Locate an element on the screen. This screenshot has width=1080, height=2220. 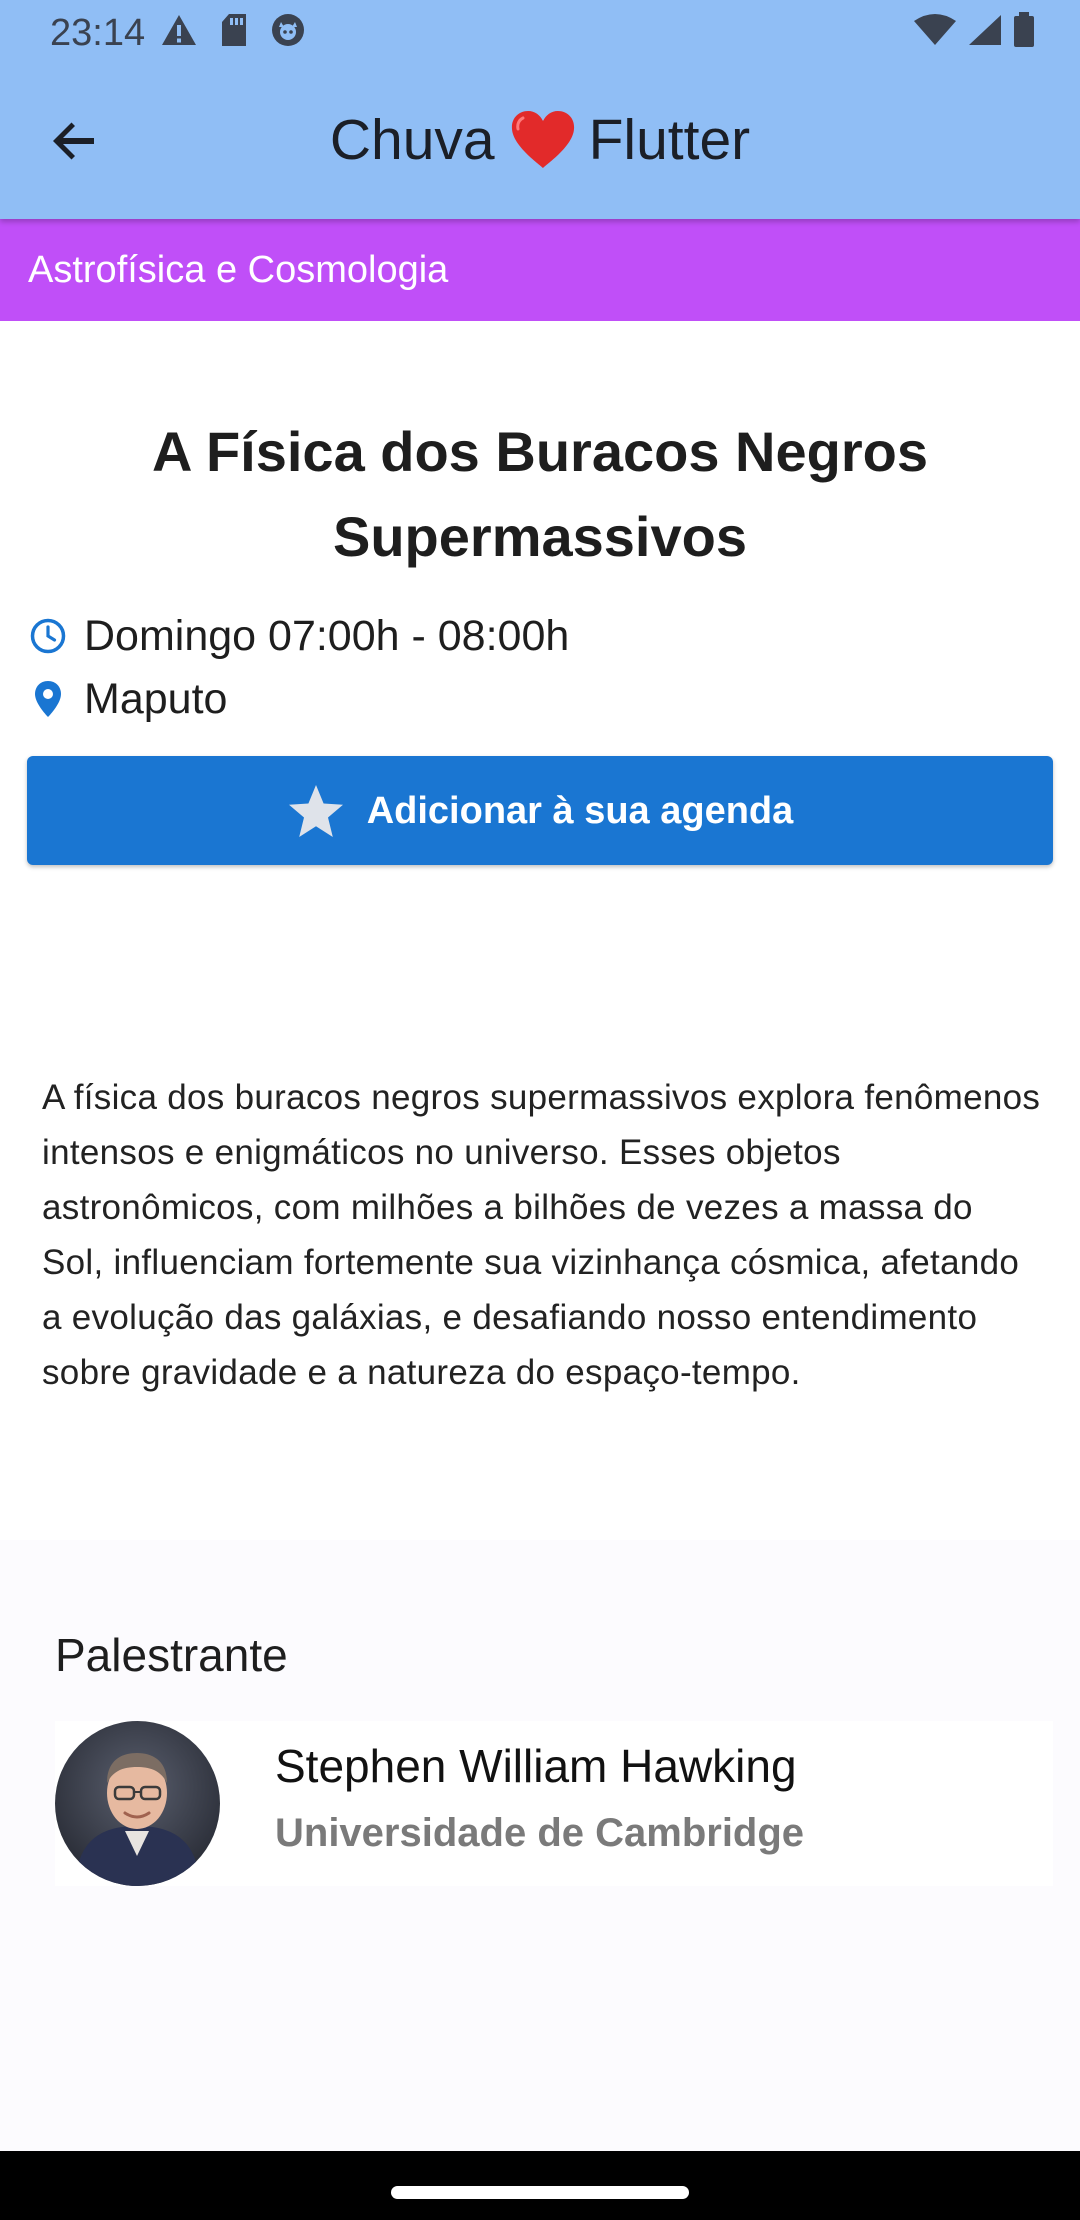
status-system-icons is located at coordinates (974, 30).